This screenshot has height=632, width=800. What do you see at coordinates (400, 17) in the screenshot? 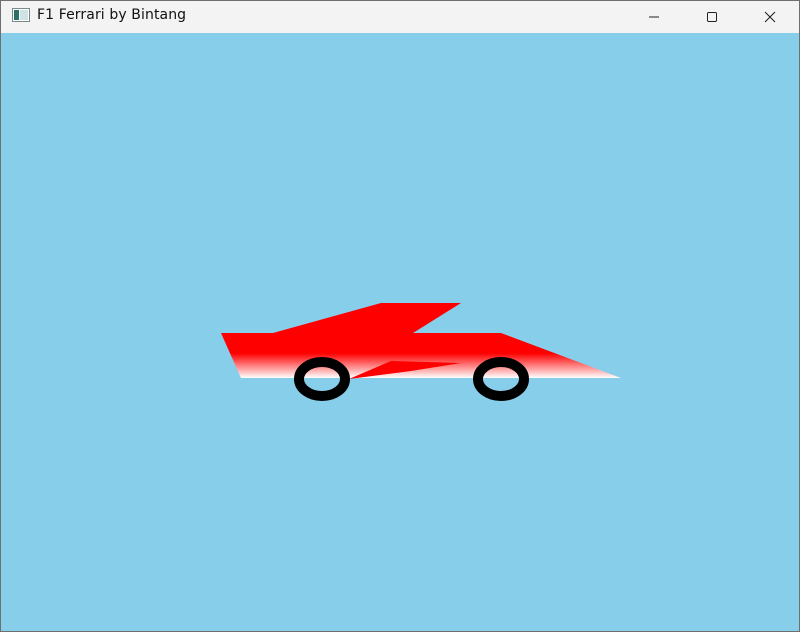
I see `title-bar: F1 Ferrari by Bintang` at bounding box center [400, 17].